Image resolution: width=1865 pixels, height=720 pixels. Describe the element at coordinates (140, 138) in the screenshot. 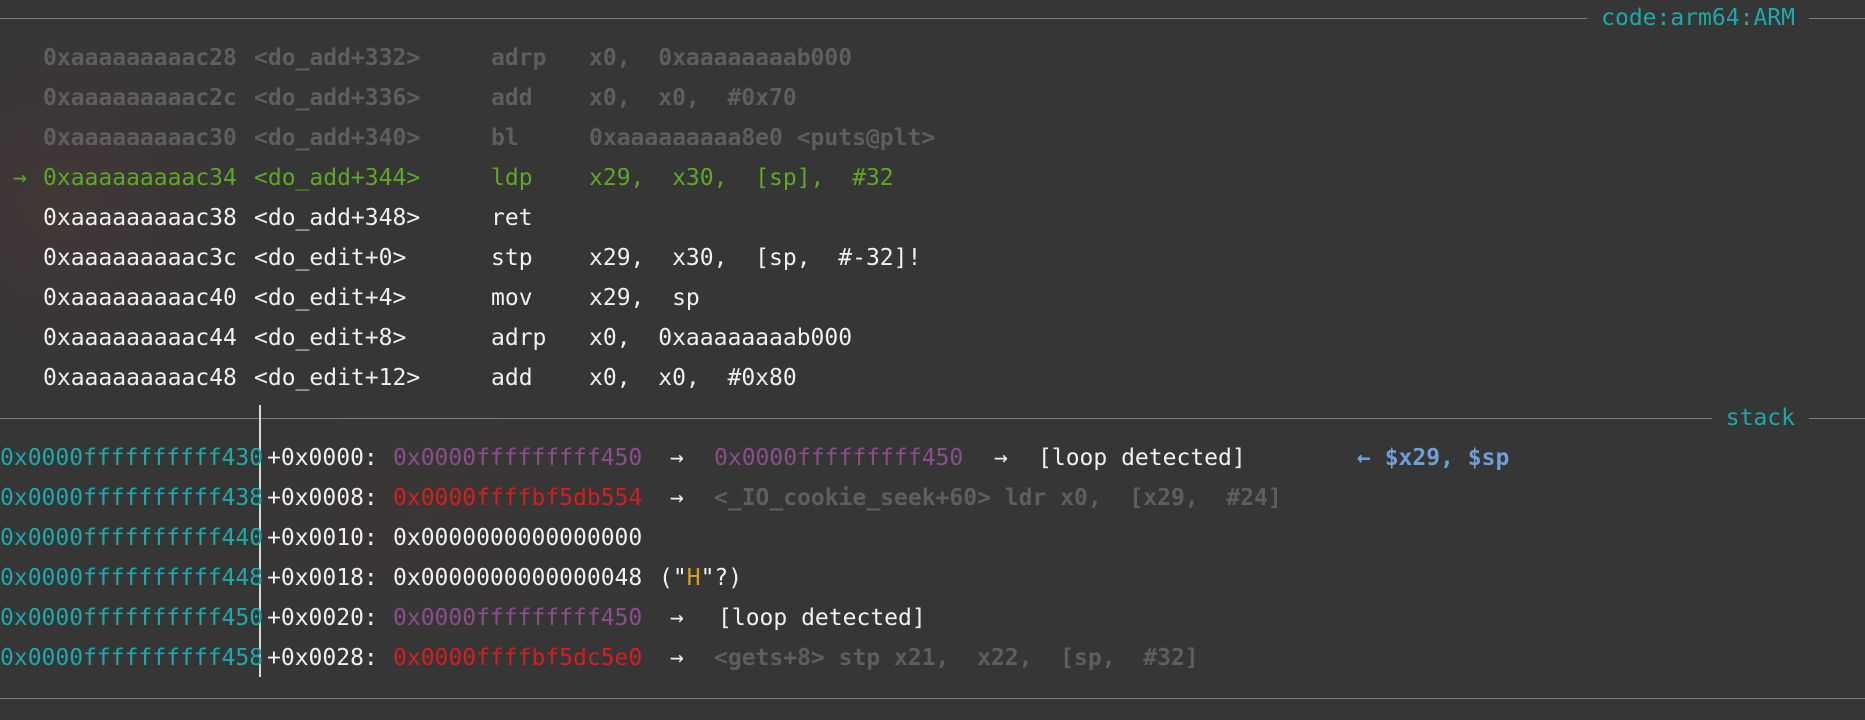

I see `instruction-address: 0xaaaaaaaaac30` at that location.